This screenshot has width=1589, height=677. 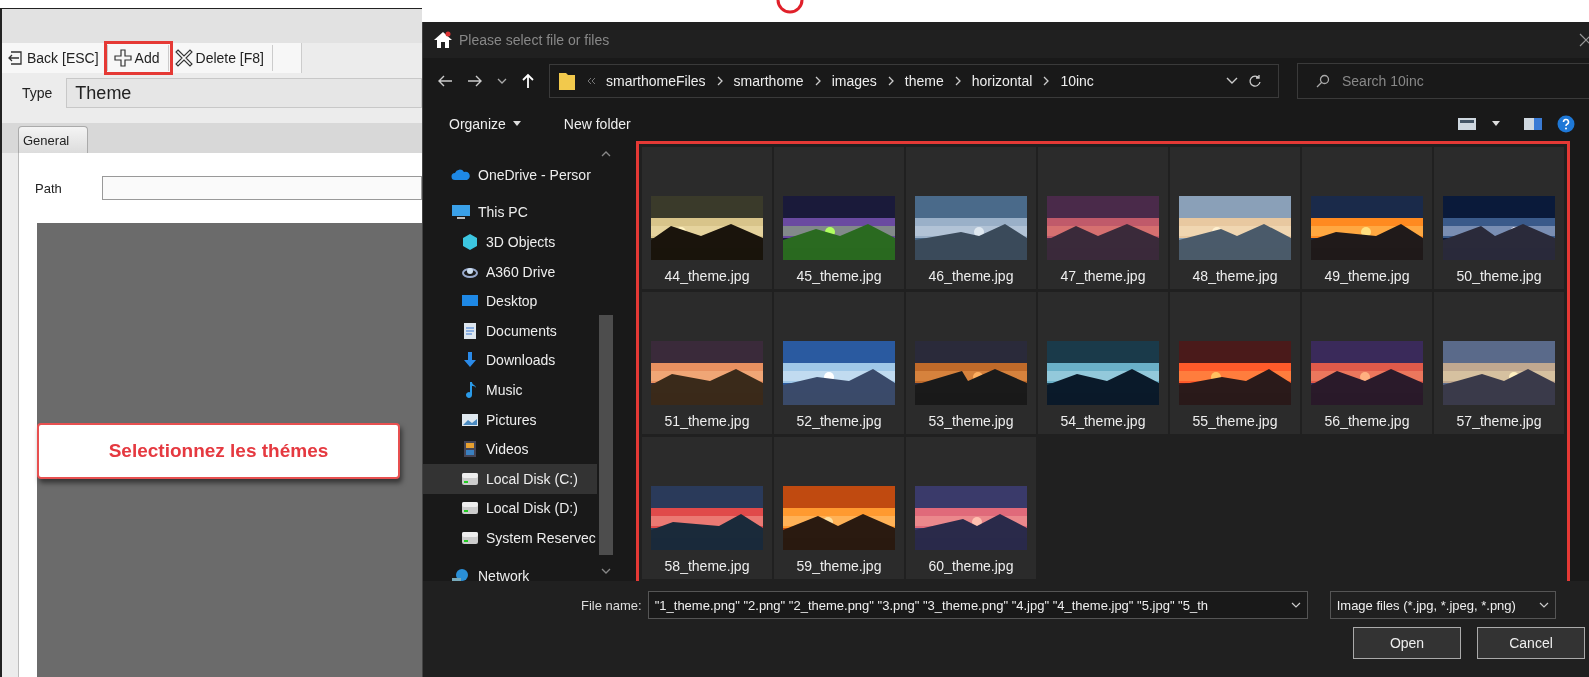 I want to click on file-name: 55_theme.jpg, so click(x=1235, y=421).